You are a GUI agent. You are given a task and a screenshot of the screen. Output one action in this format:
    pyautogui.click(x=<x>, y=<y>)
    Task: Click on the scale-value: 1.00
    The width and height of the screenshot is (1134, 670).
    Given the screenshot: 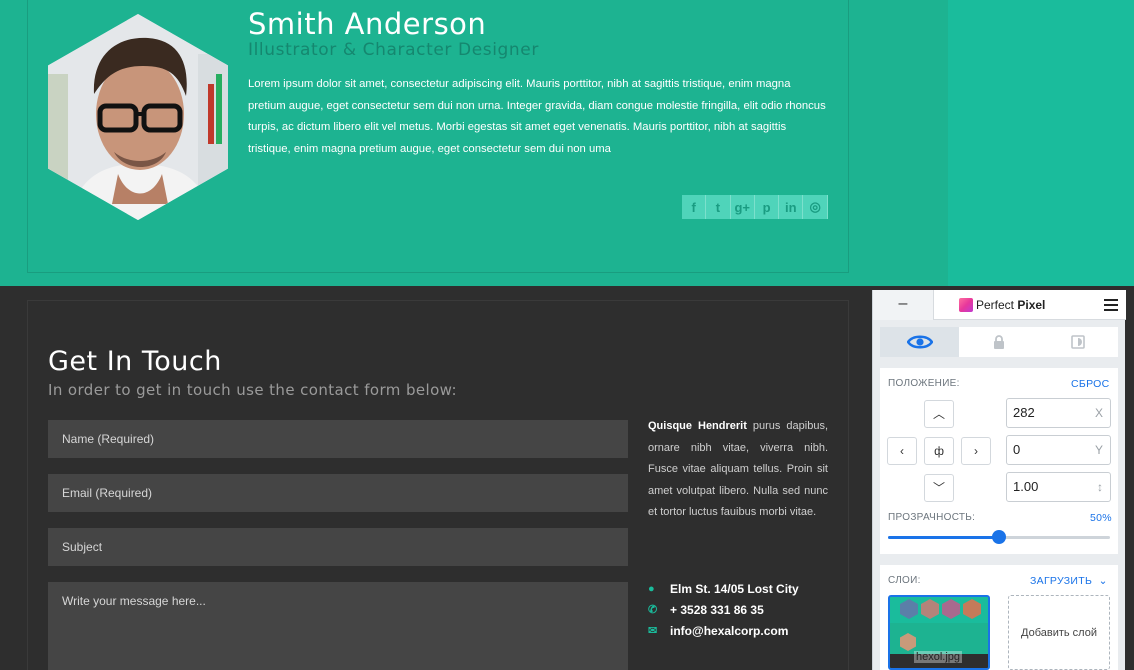 What is the action you would take?
    pyautogui.click(x=1026, y=486)
    